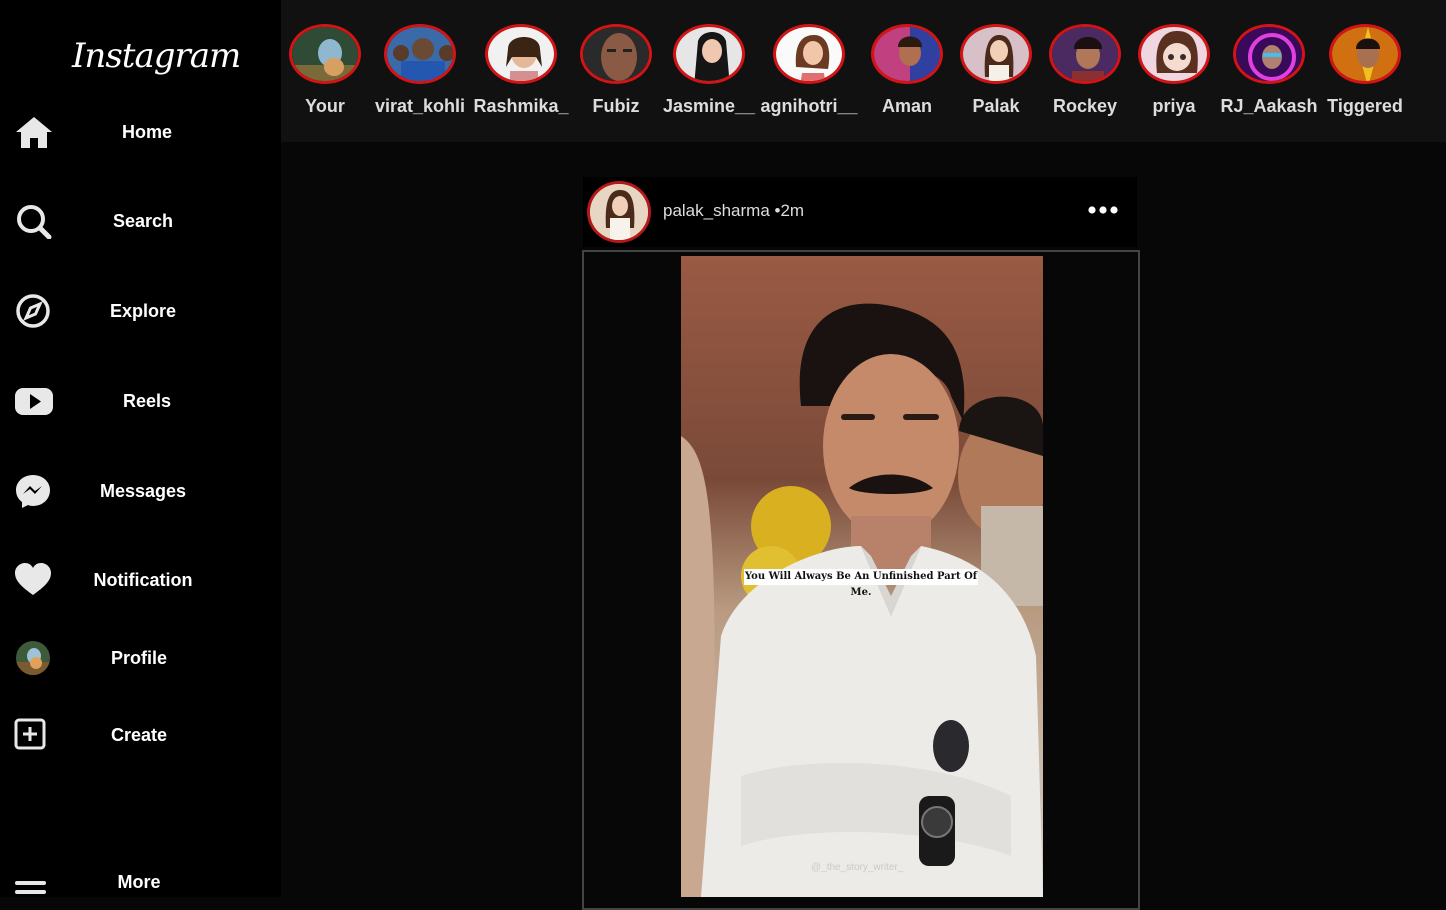  What do you see at coordinates (1269, 106) in the screenshot?
I see `story-label: RJ_Aakash` at bounding box center [1269, 106].